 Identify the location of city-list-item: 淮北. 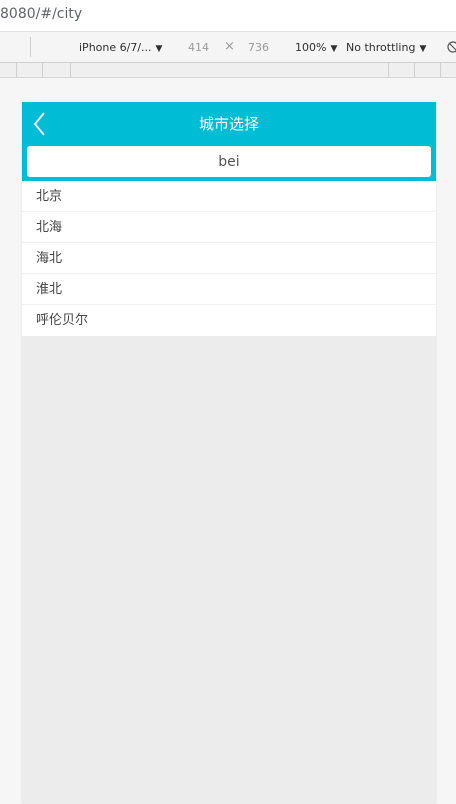
(229, 289).